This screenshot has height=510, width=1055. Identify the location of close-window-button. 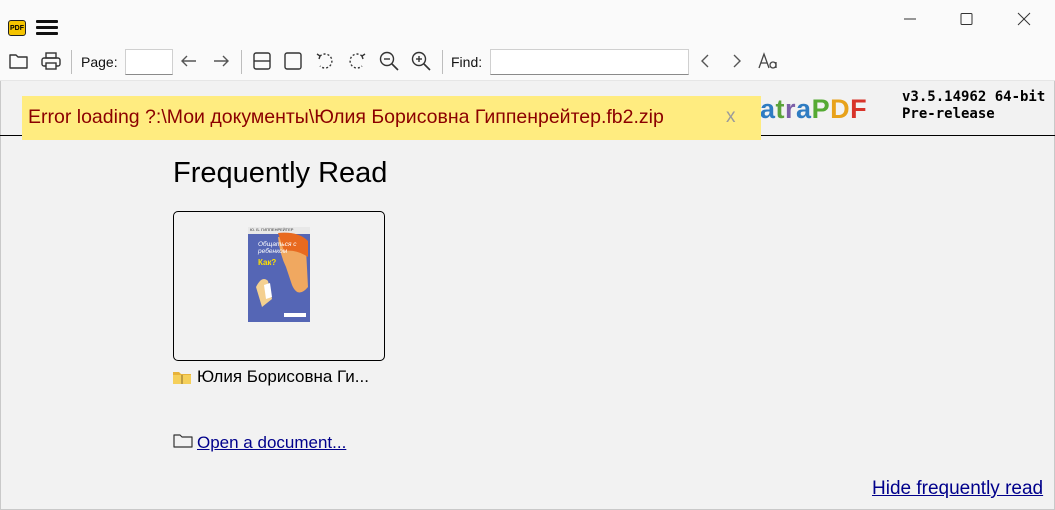
(1024, 18).